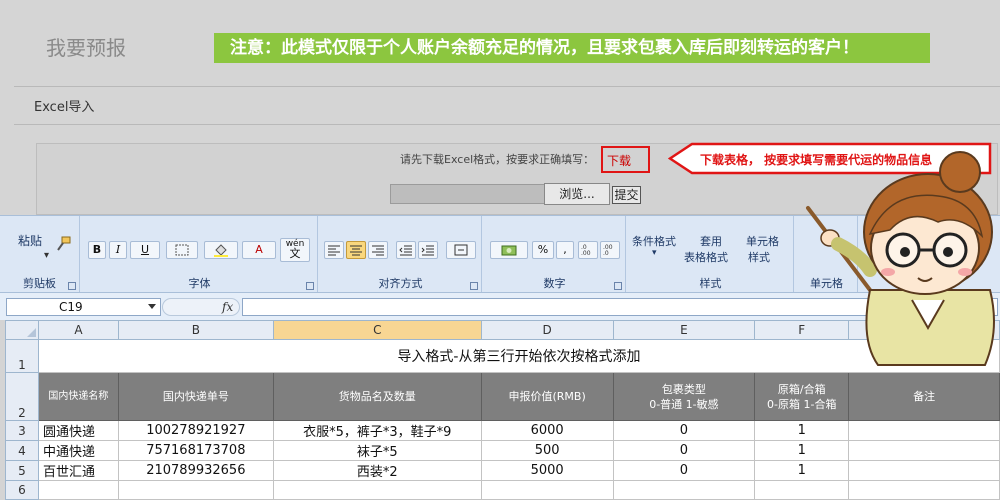  I want to click on cell-courier: 中通快递, so click(78, 450).